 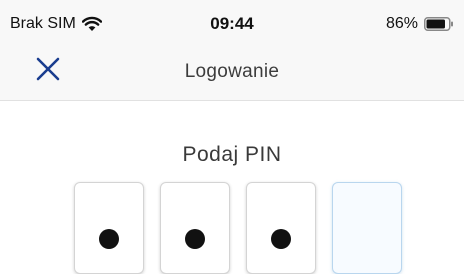 What do you see at coordinates (232, 154) in the screenshot?
I see `pin-prompt-label: Podaj PIN` at bounding box center [232, 154].